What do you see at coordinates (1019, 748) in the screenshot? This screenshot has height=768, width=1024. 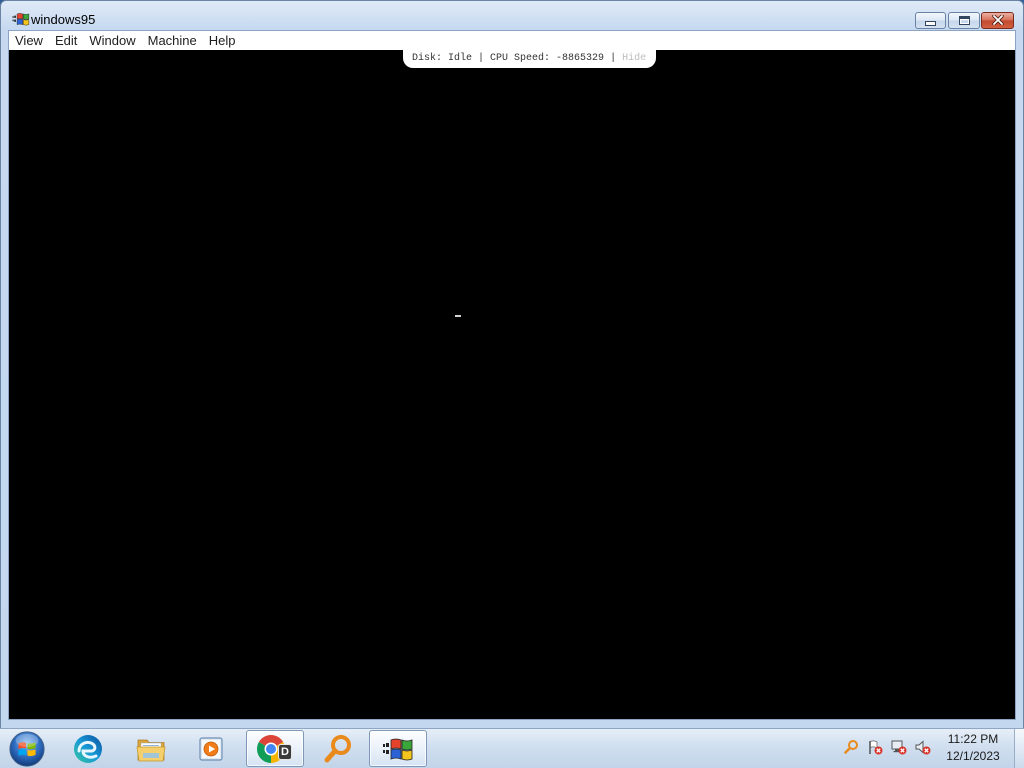 I see `show-desktop-button` at bounding box center [1019, 748].